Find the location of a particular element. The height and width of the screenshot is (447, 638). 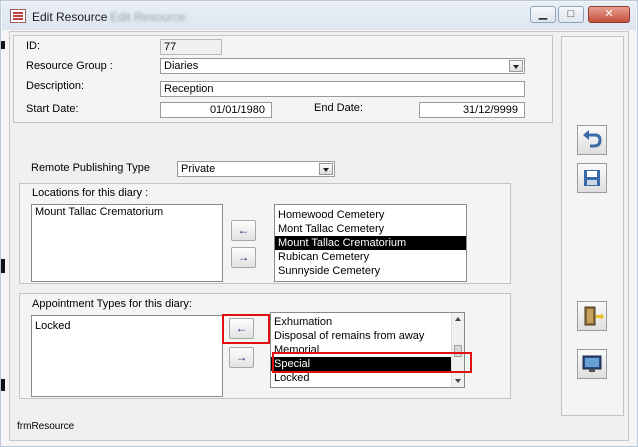

resource-group-value: Diaries is located at coordinates (181, 66).